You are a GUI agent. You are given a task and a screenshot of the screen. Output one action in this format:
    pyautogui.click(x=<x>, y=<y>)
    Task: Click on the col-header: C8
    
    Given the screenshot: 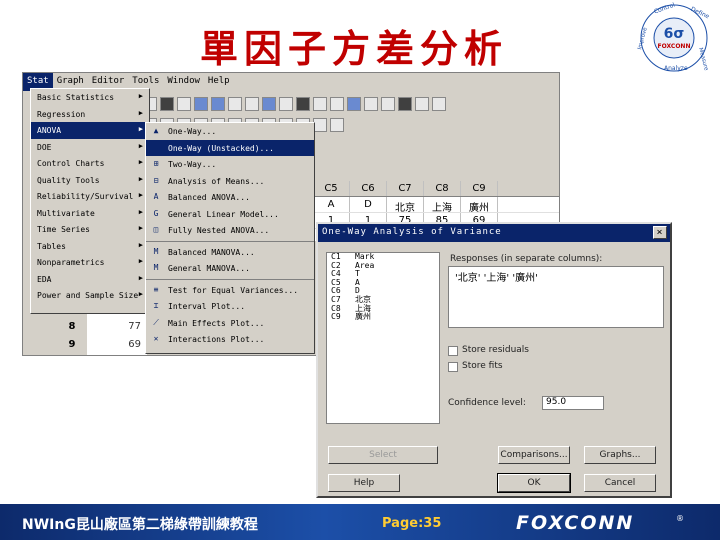 What is the action you would take?
    pyautogui.click(x=442, y=188)
    